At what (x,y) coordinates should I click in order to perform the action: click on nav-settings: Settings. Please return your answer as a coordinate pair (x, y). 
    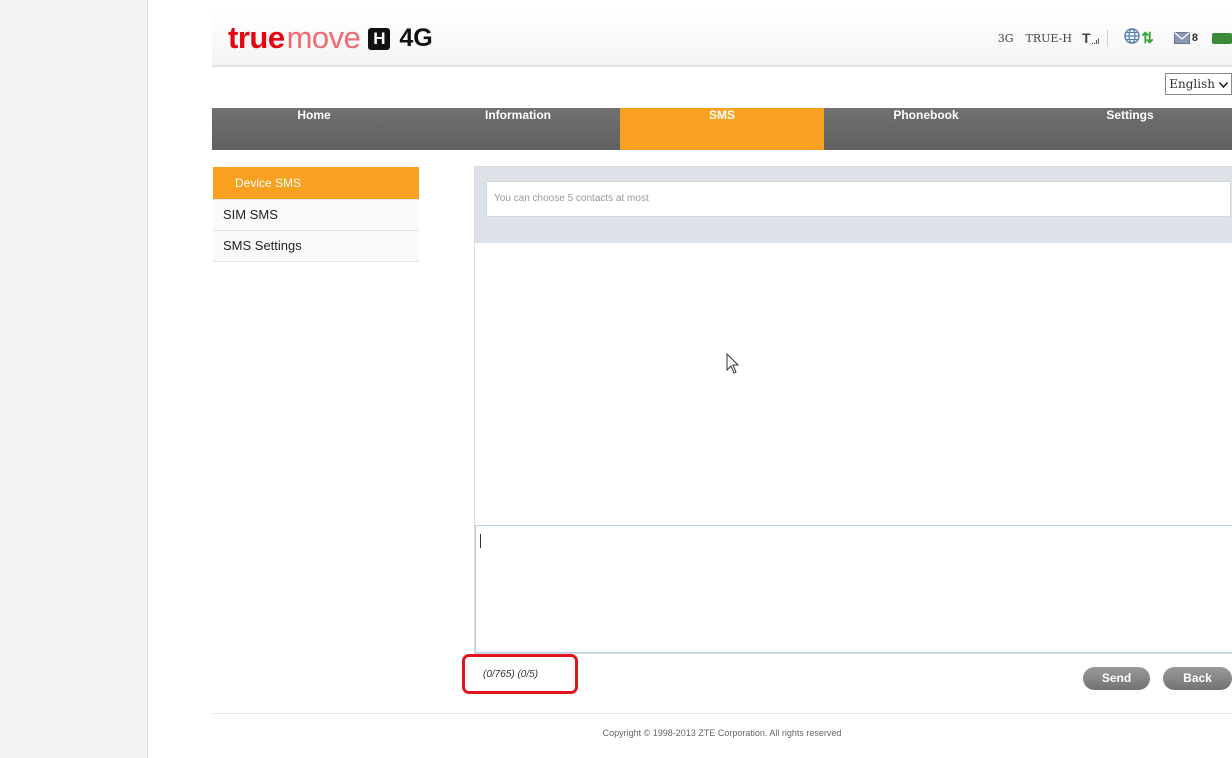
    Looking at the image, I should click on (1130, 129).